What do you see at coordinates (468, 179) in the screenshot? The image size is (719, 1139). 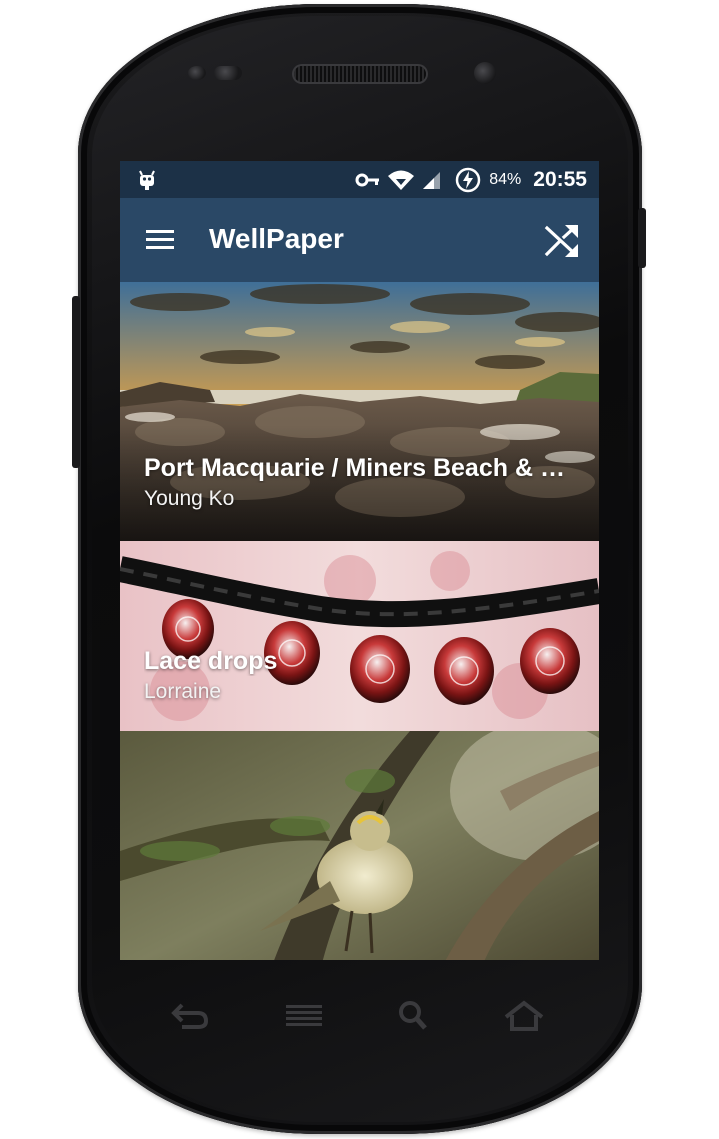 I see `charging-icon` at bounding box center [468, 179].